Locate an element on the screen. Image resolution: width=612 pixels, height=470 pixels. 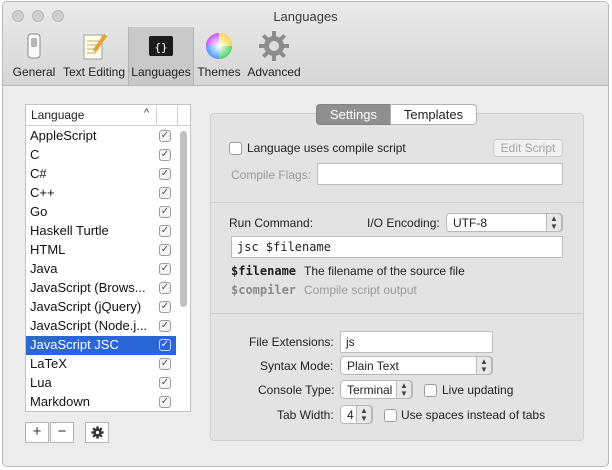
list-item: Java ✓ is located at coordinates (101, 269).